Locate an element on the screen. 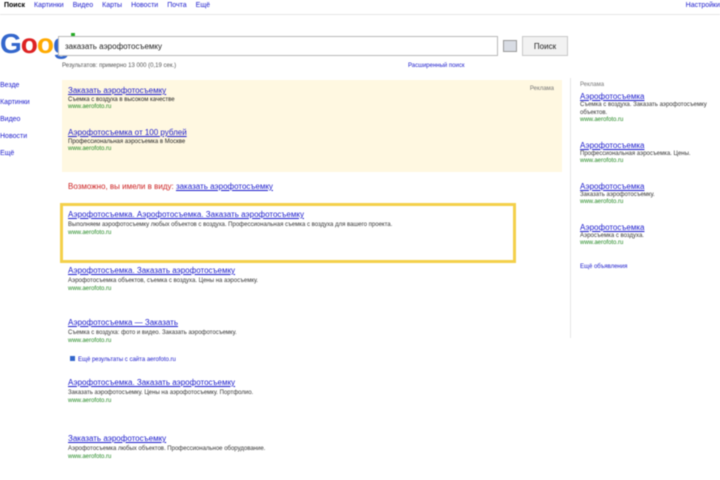 The width and height of the screenshot is (720, 480). rhs-ad-desc: Аэросъемка с воздуха. is located at coordinates (612, 236).